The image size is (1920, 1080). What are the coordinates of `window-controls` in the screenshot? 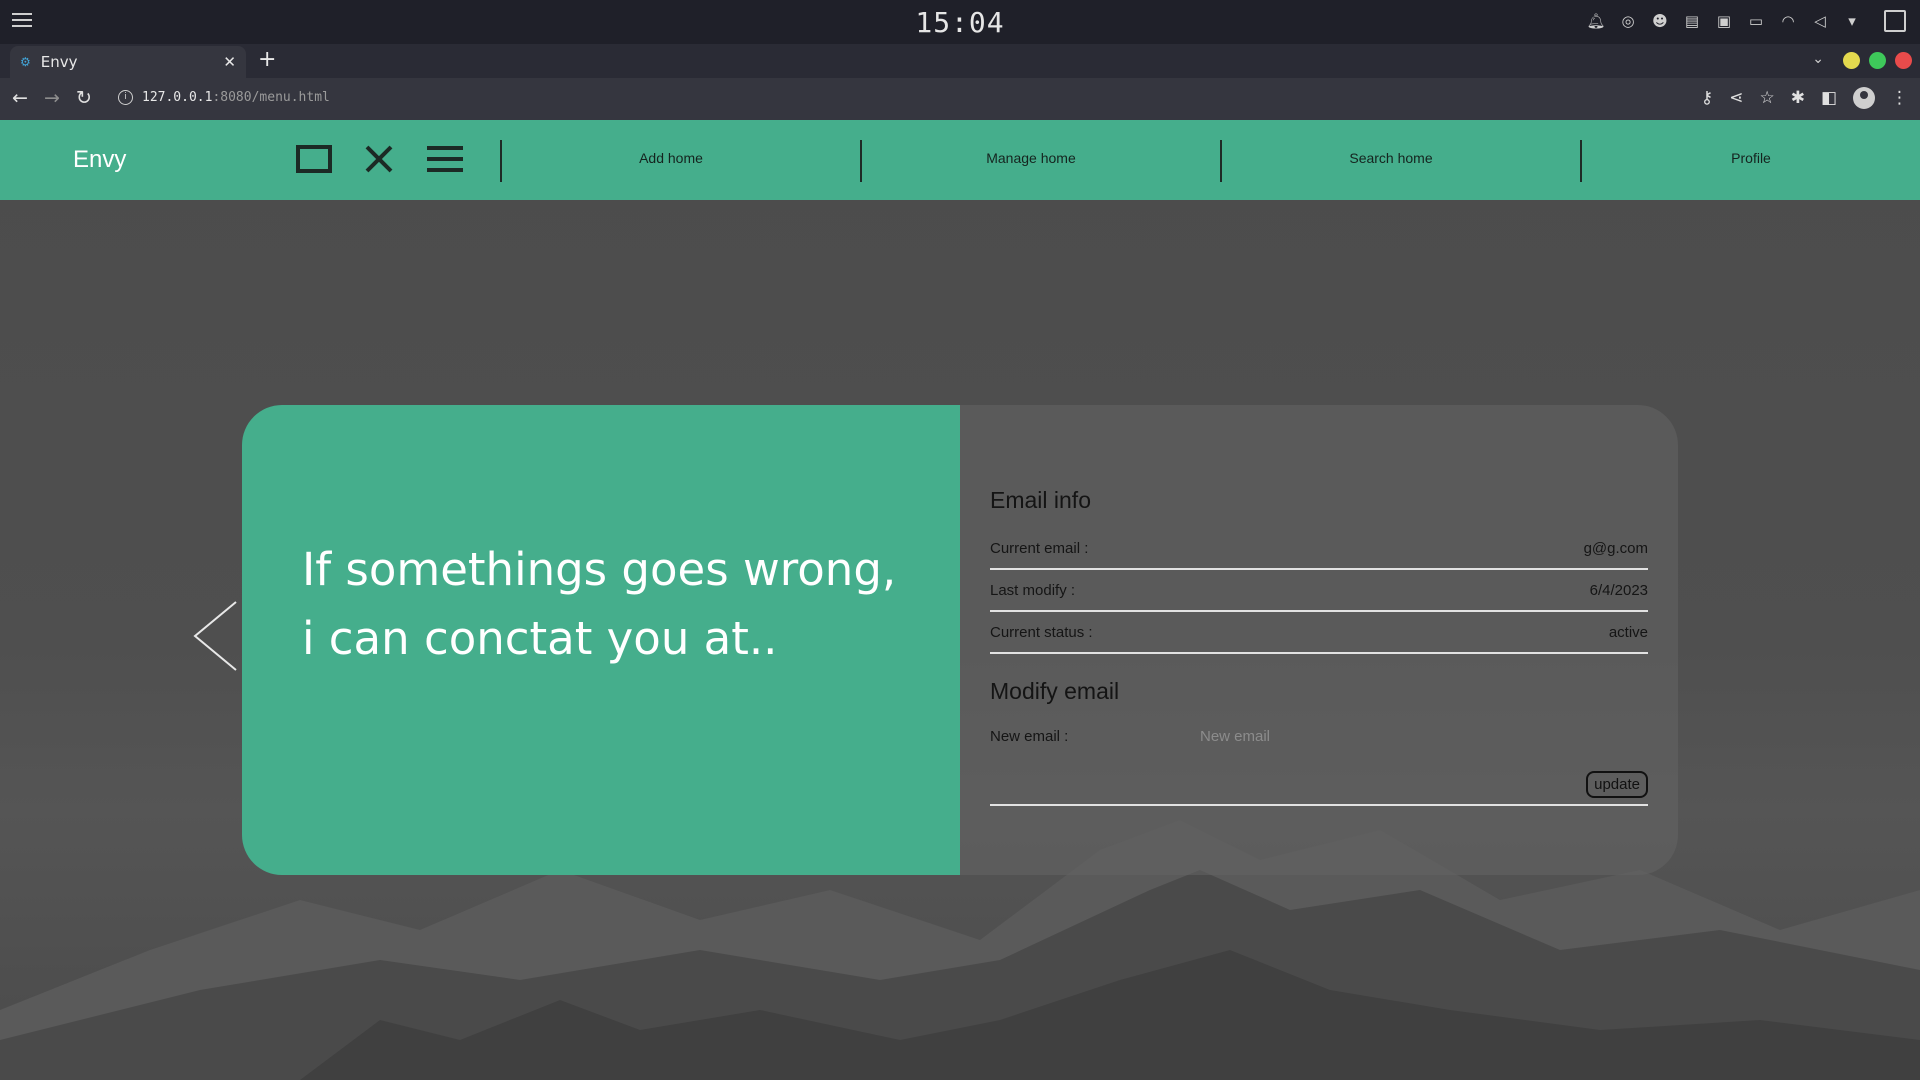 It's located at (1877, 60).